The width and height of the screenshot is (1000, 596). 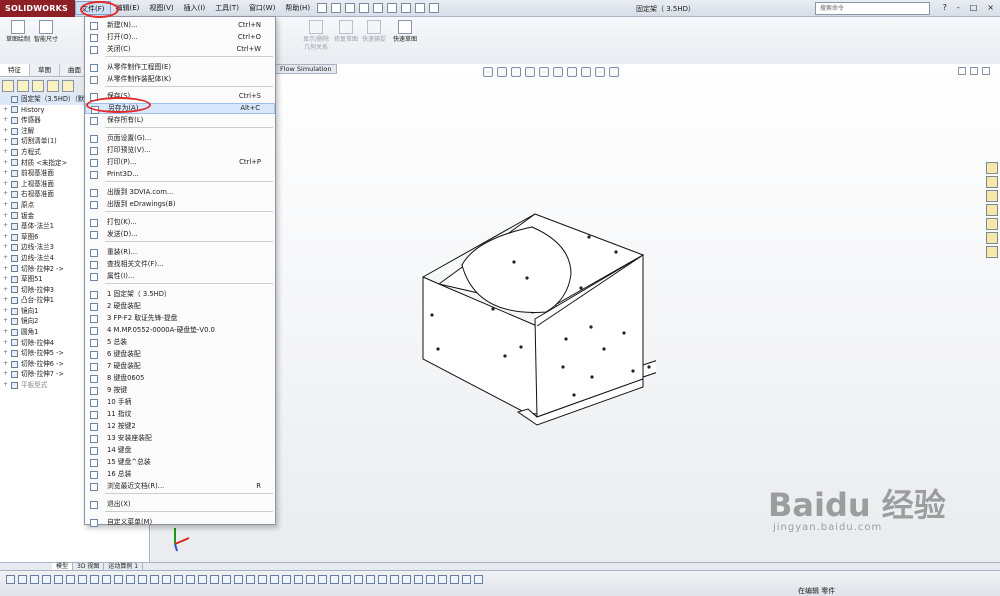 I want to click on undo-icon, so click(x=378, y=8).